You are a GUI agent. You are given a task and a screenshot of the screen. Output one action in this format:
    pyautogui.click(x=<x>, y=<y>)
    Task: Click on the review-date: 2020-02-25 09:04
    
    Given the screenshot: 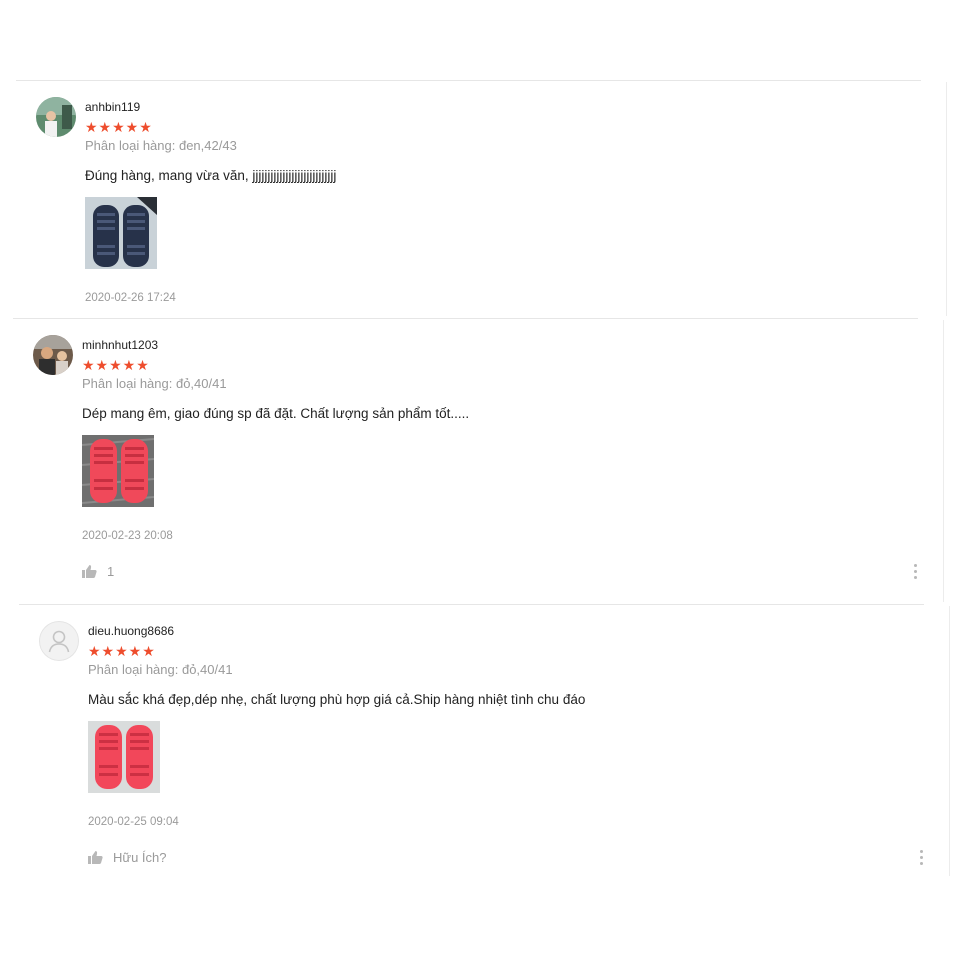 What is the action you would take?
    pyautogui.click(x=133, y=822)
    